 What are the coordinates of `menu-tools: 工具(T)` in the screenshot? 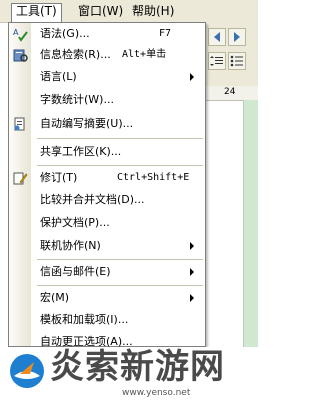 It's located at (36, 12).